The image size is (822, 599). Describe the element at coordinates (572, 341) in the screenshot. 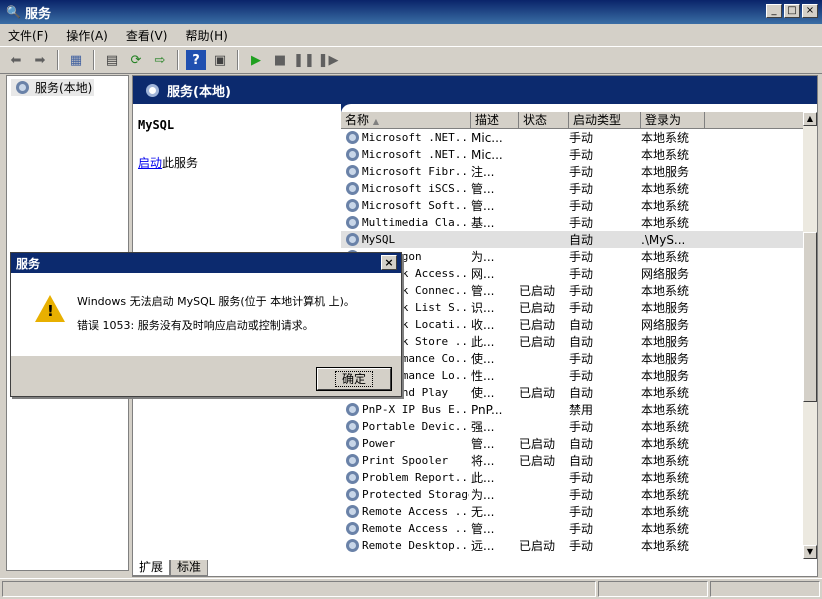

I see `table-row: Network Store ... 此... 已启动 自动 本地服务` at that location.